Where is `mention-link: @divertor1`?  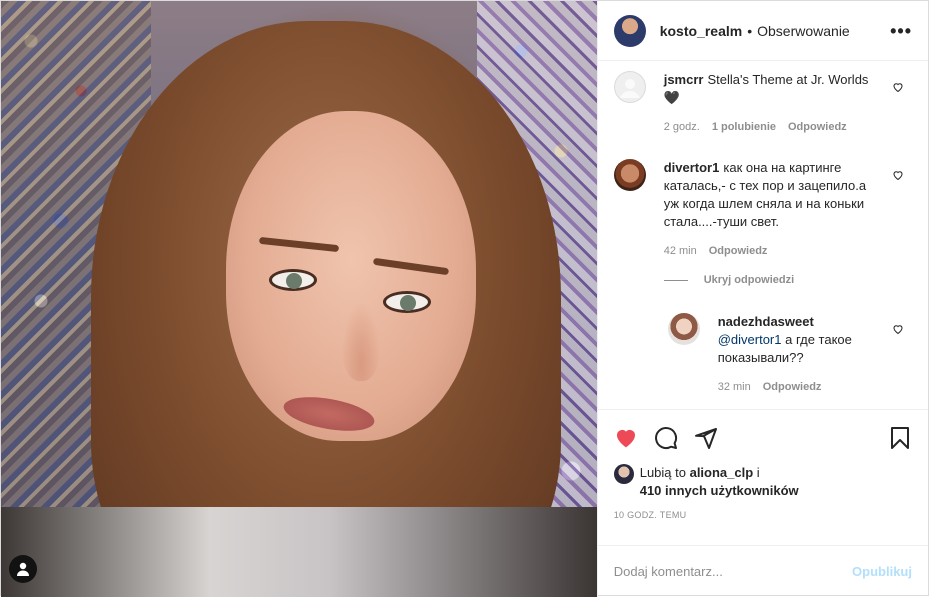
mention-link: @divertor1 is located at coordinates (750, 339).